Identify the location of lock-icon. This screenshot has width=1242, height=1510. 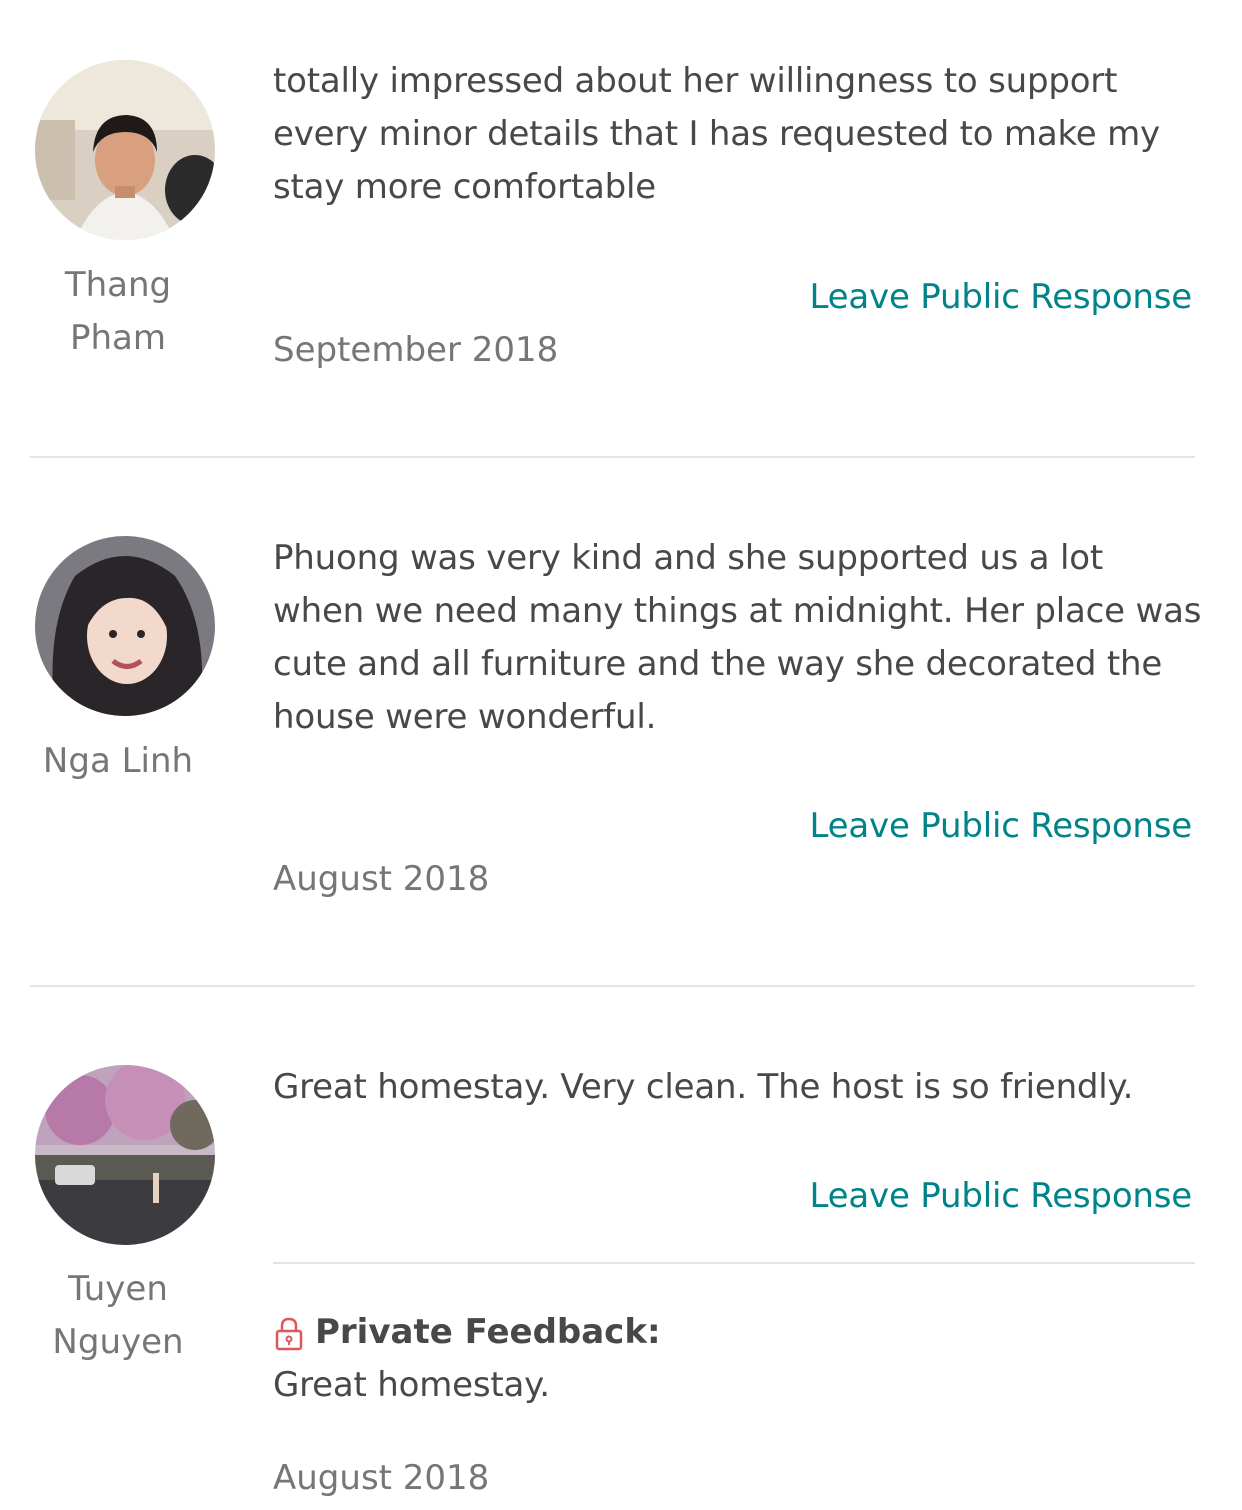
(289, 1333).